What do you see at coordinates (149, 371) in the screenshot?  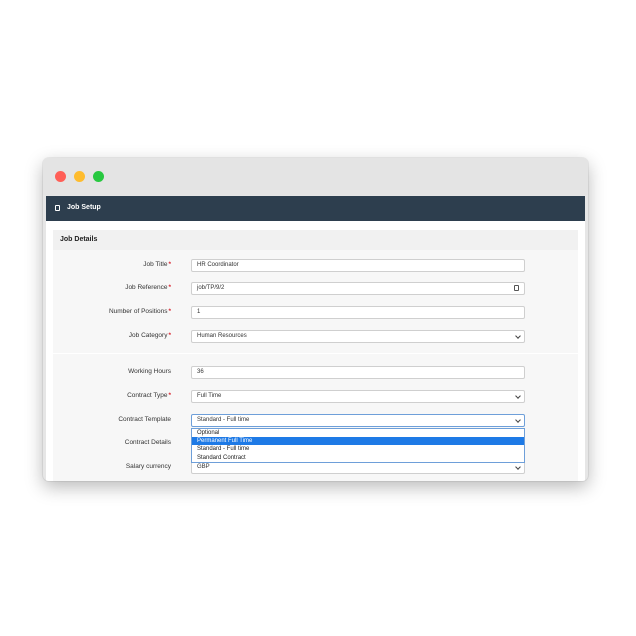 I see `working-hours-label-text: Working Hours` at bounding box center [149, 371].